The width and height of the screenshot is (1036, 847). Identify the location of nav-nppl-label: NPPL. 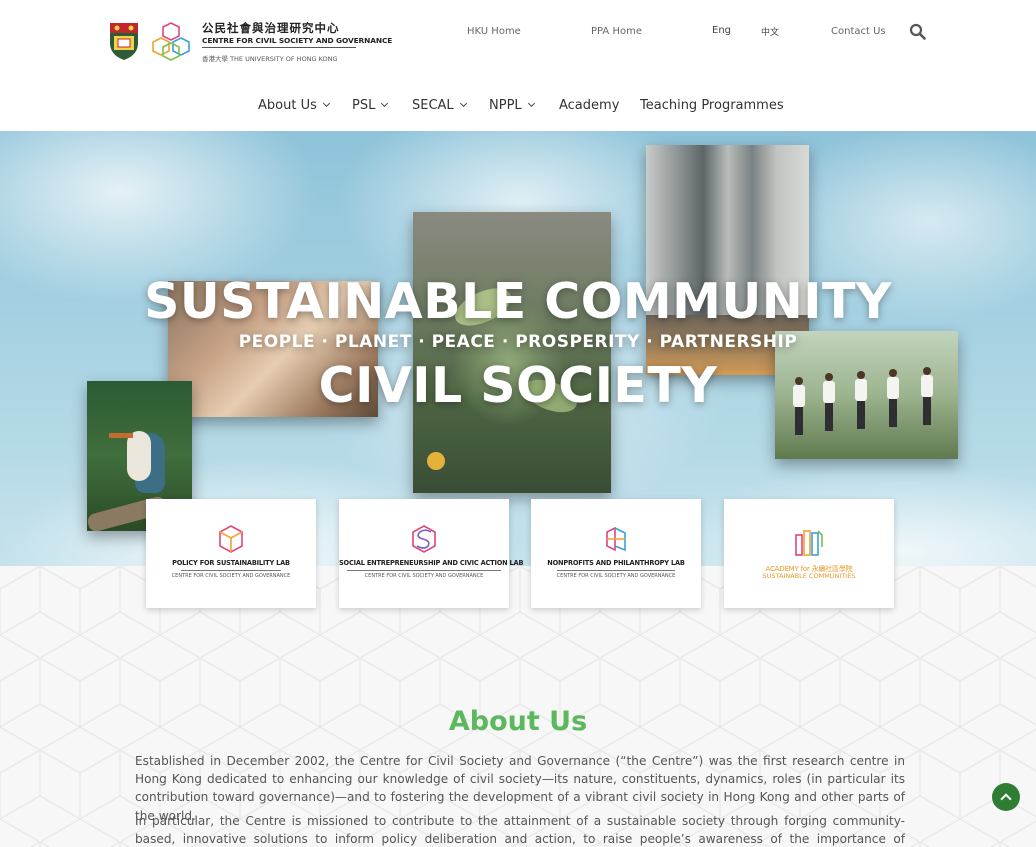
(505, 105).